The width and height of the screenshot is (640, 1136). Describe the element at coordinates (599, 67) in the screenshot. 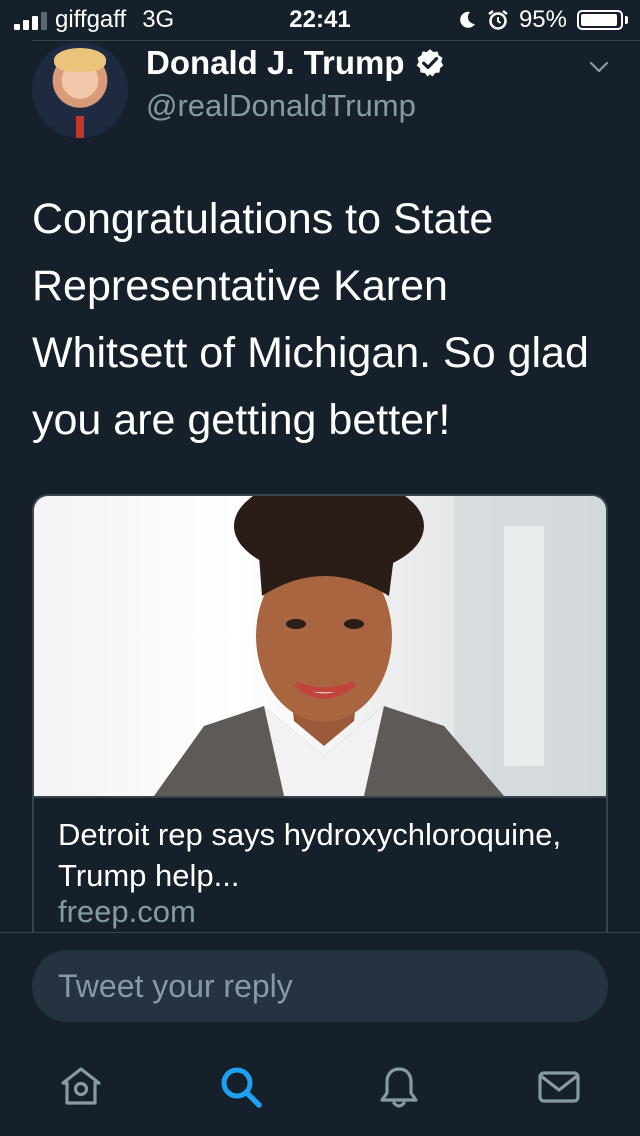

I see `chevron-down-icon` at that location.